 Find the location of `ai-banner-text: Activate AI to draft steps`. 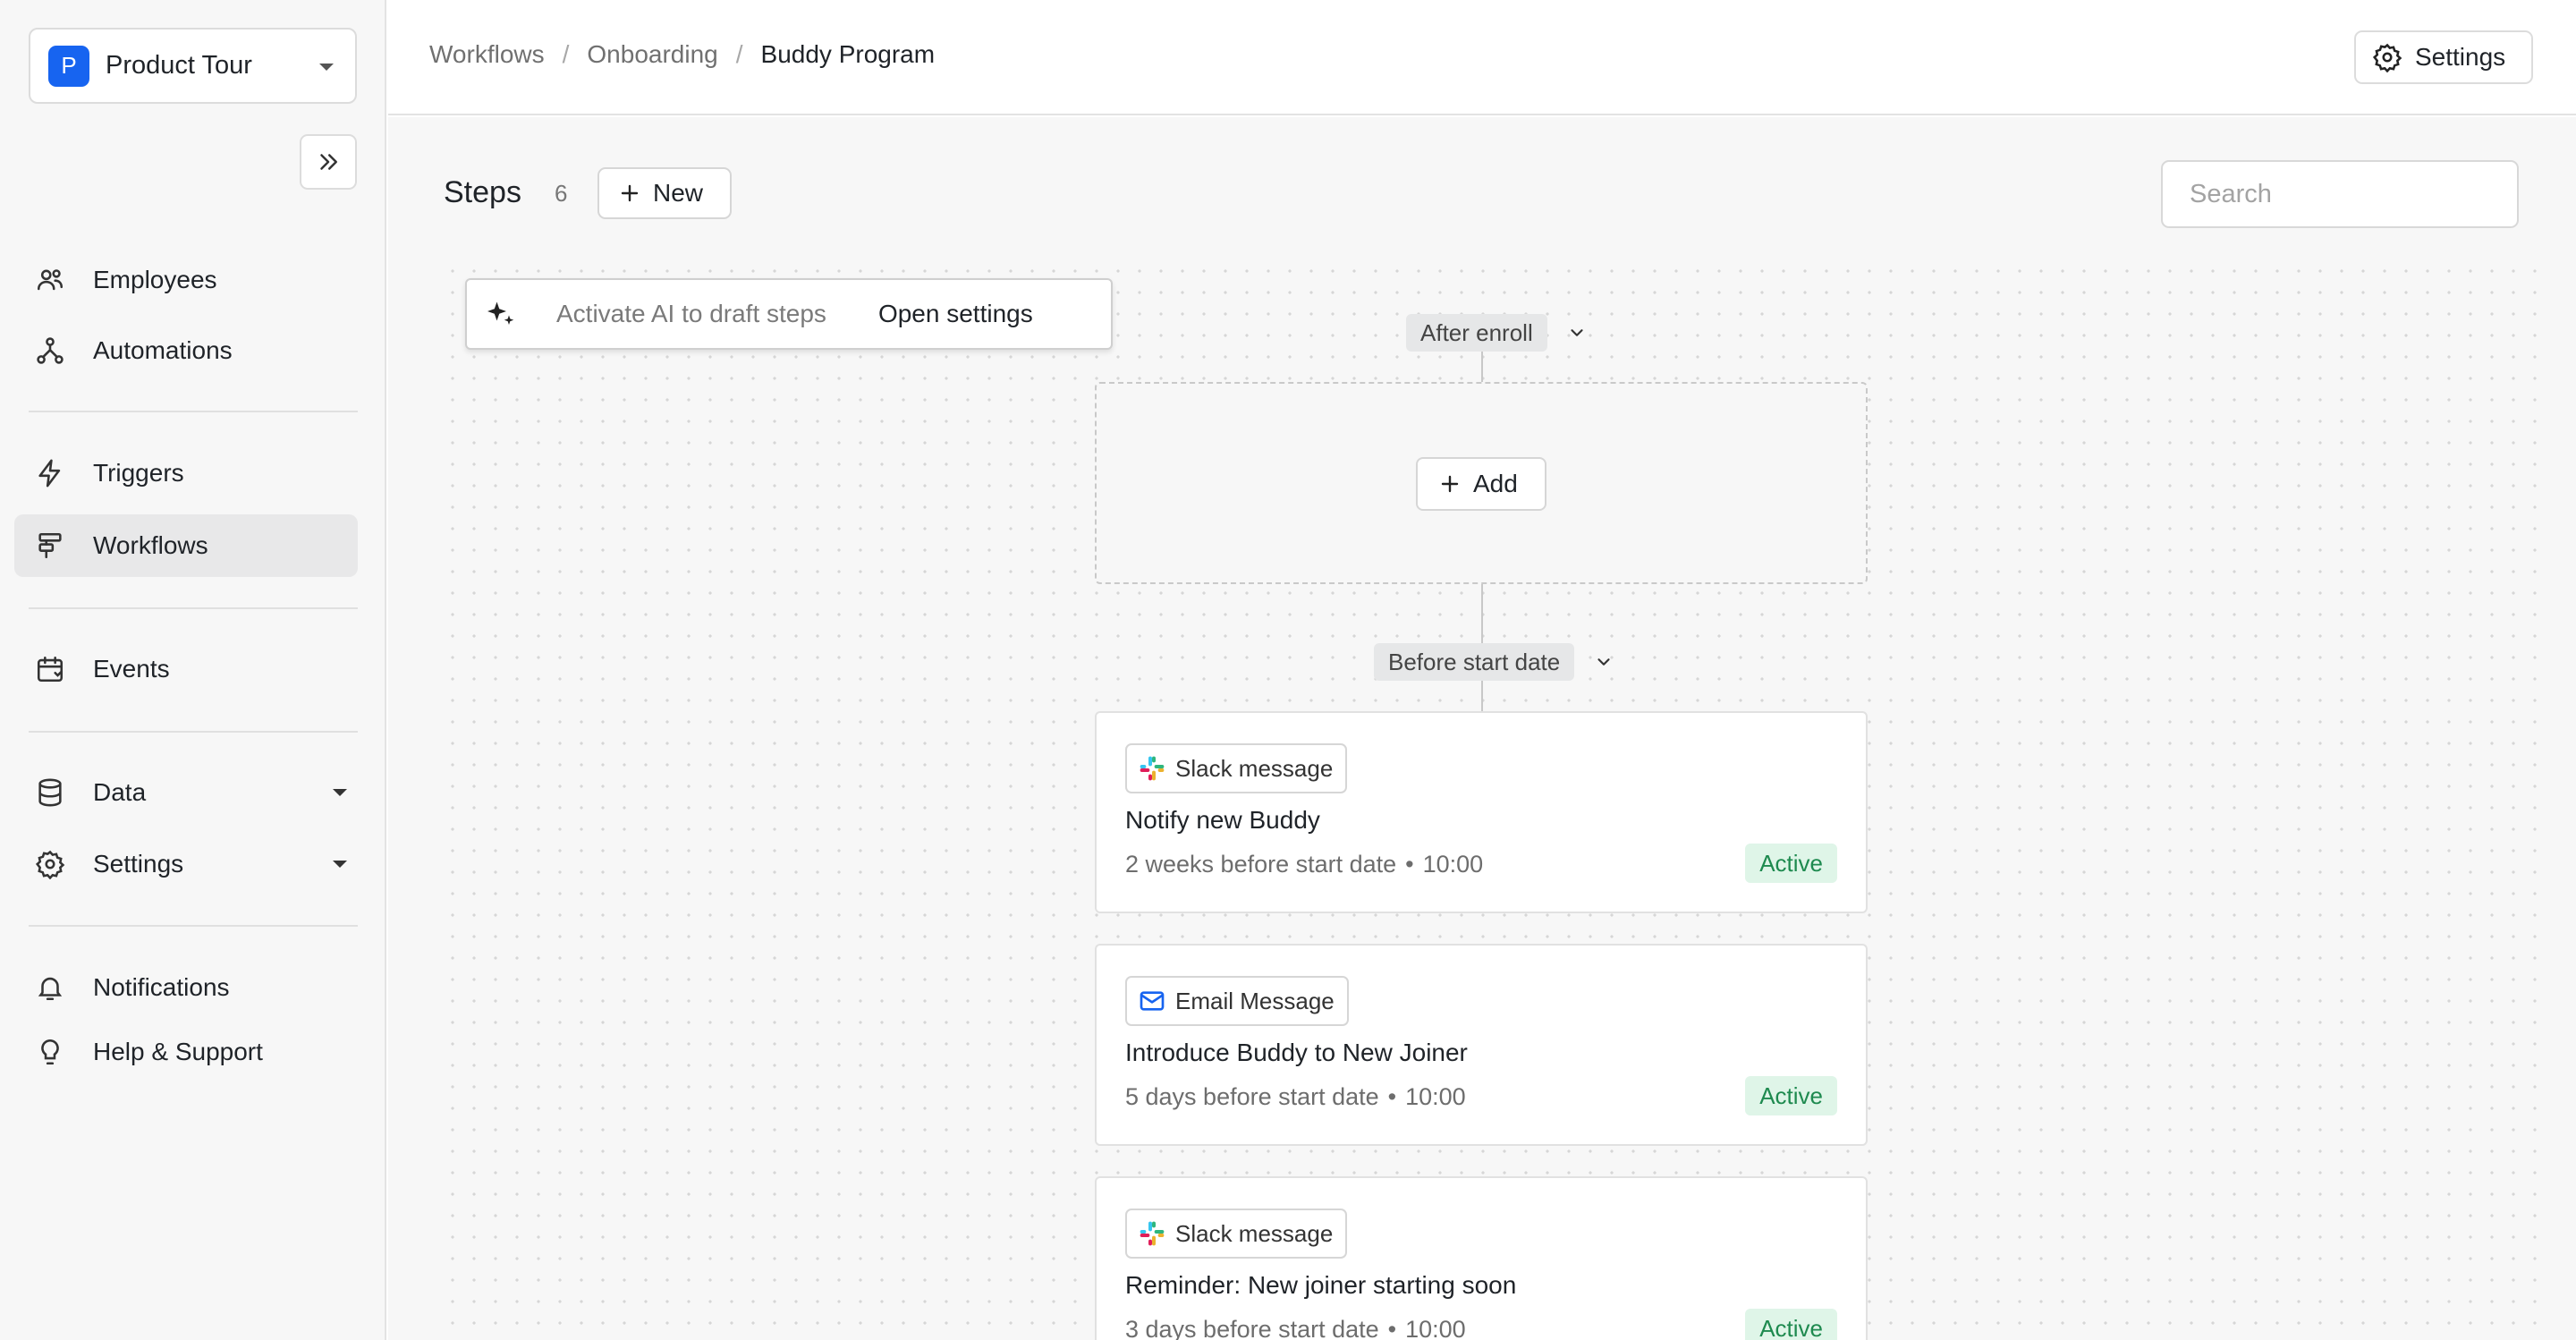

ai-banner-text: Activate AI to draft steps is located at coordinates (691, 313).